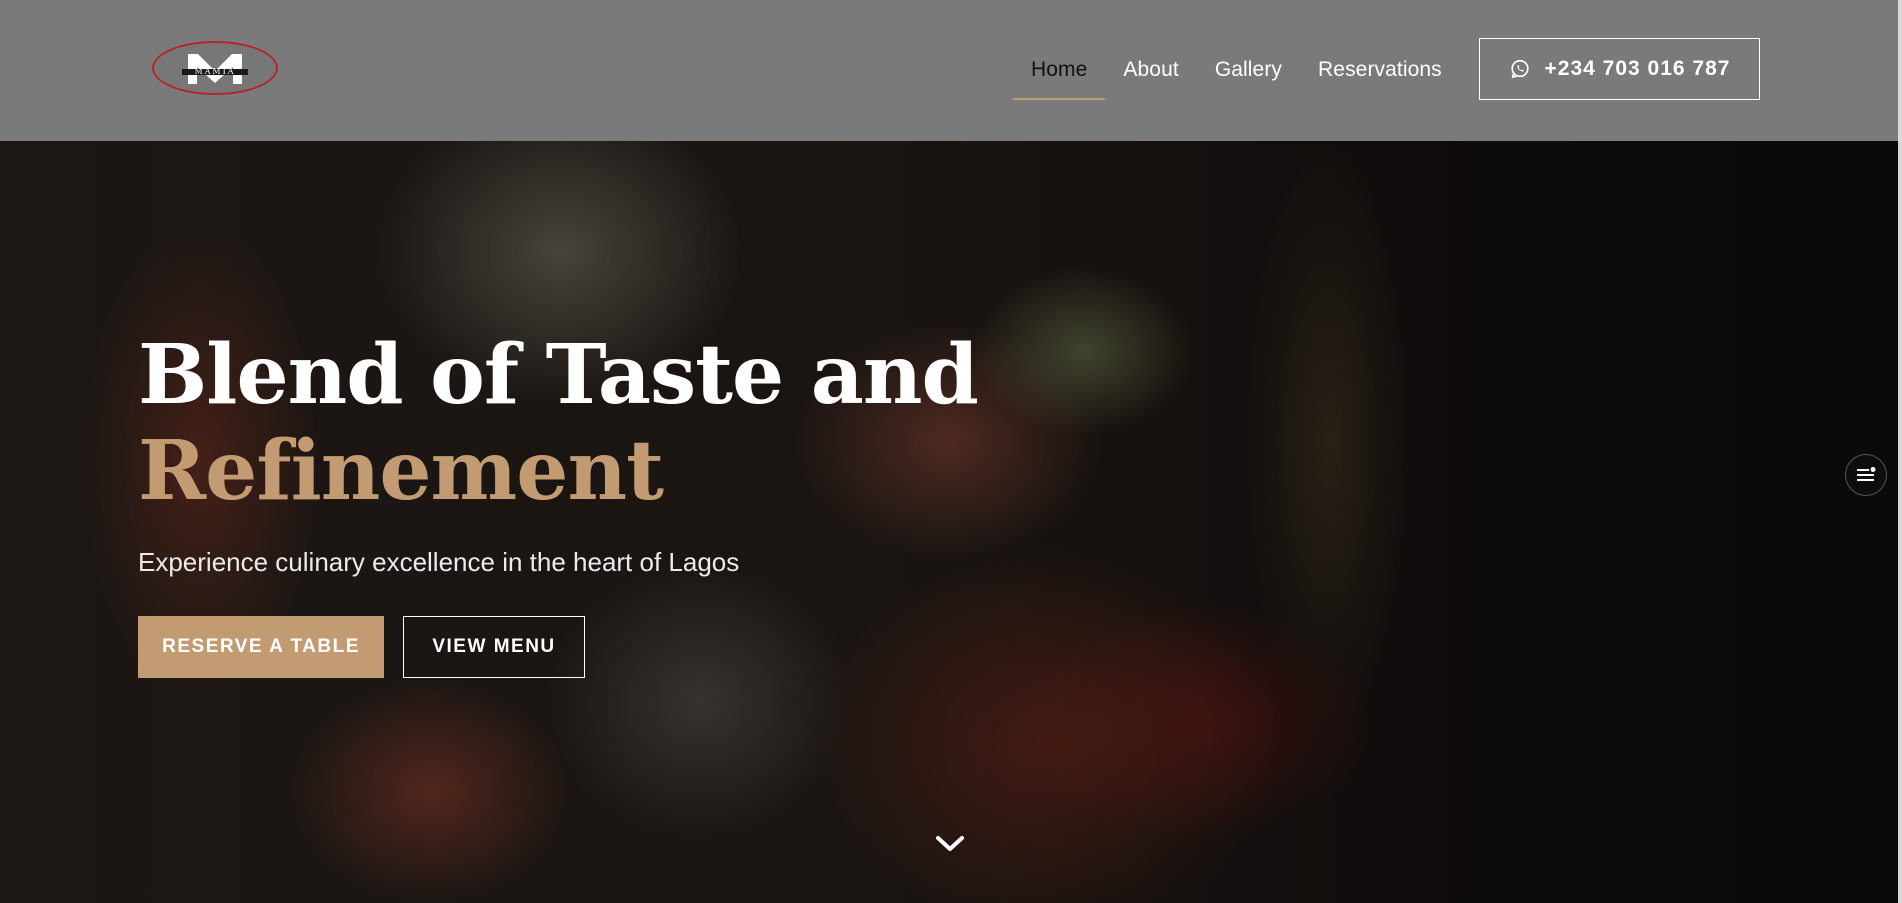  What do you see at coordinates (1637, 68) in the screenshot?
I see `phone-number: +234 703 016 787` at bounding box center [1637, 68].